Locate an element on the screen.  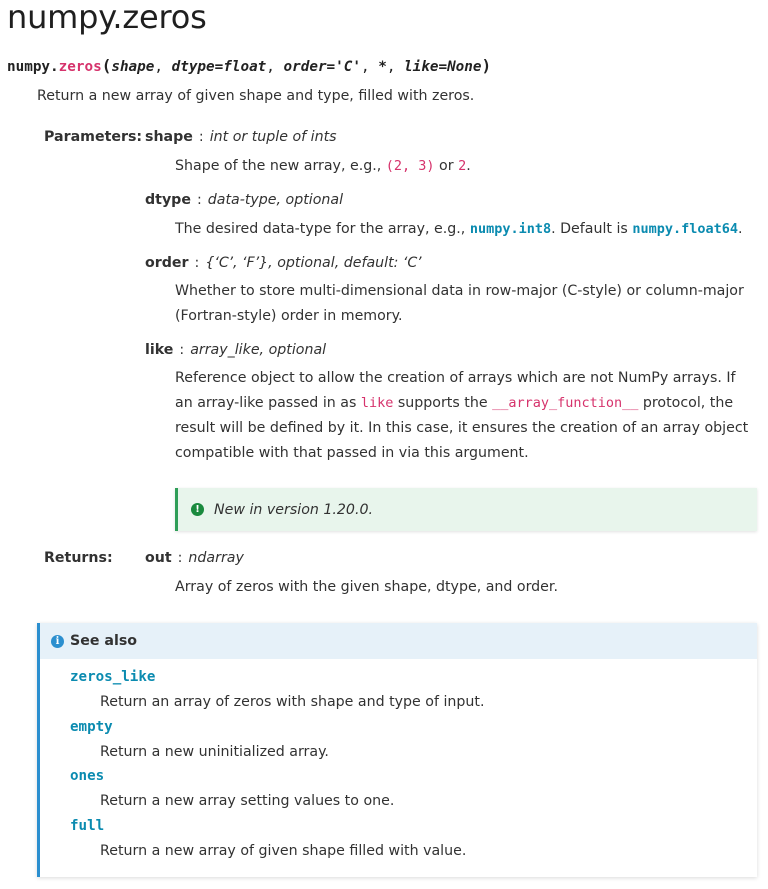
returns-label: Returns: is located at coordinates (78, 558).